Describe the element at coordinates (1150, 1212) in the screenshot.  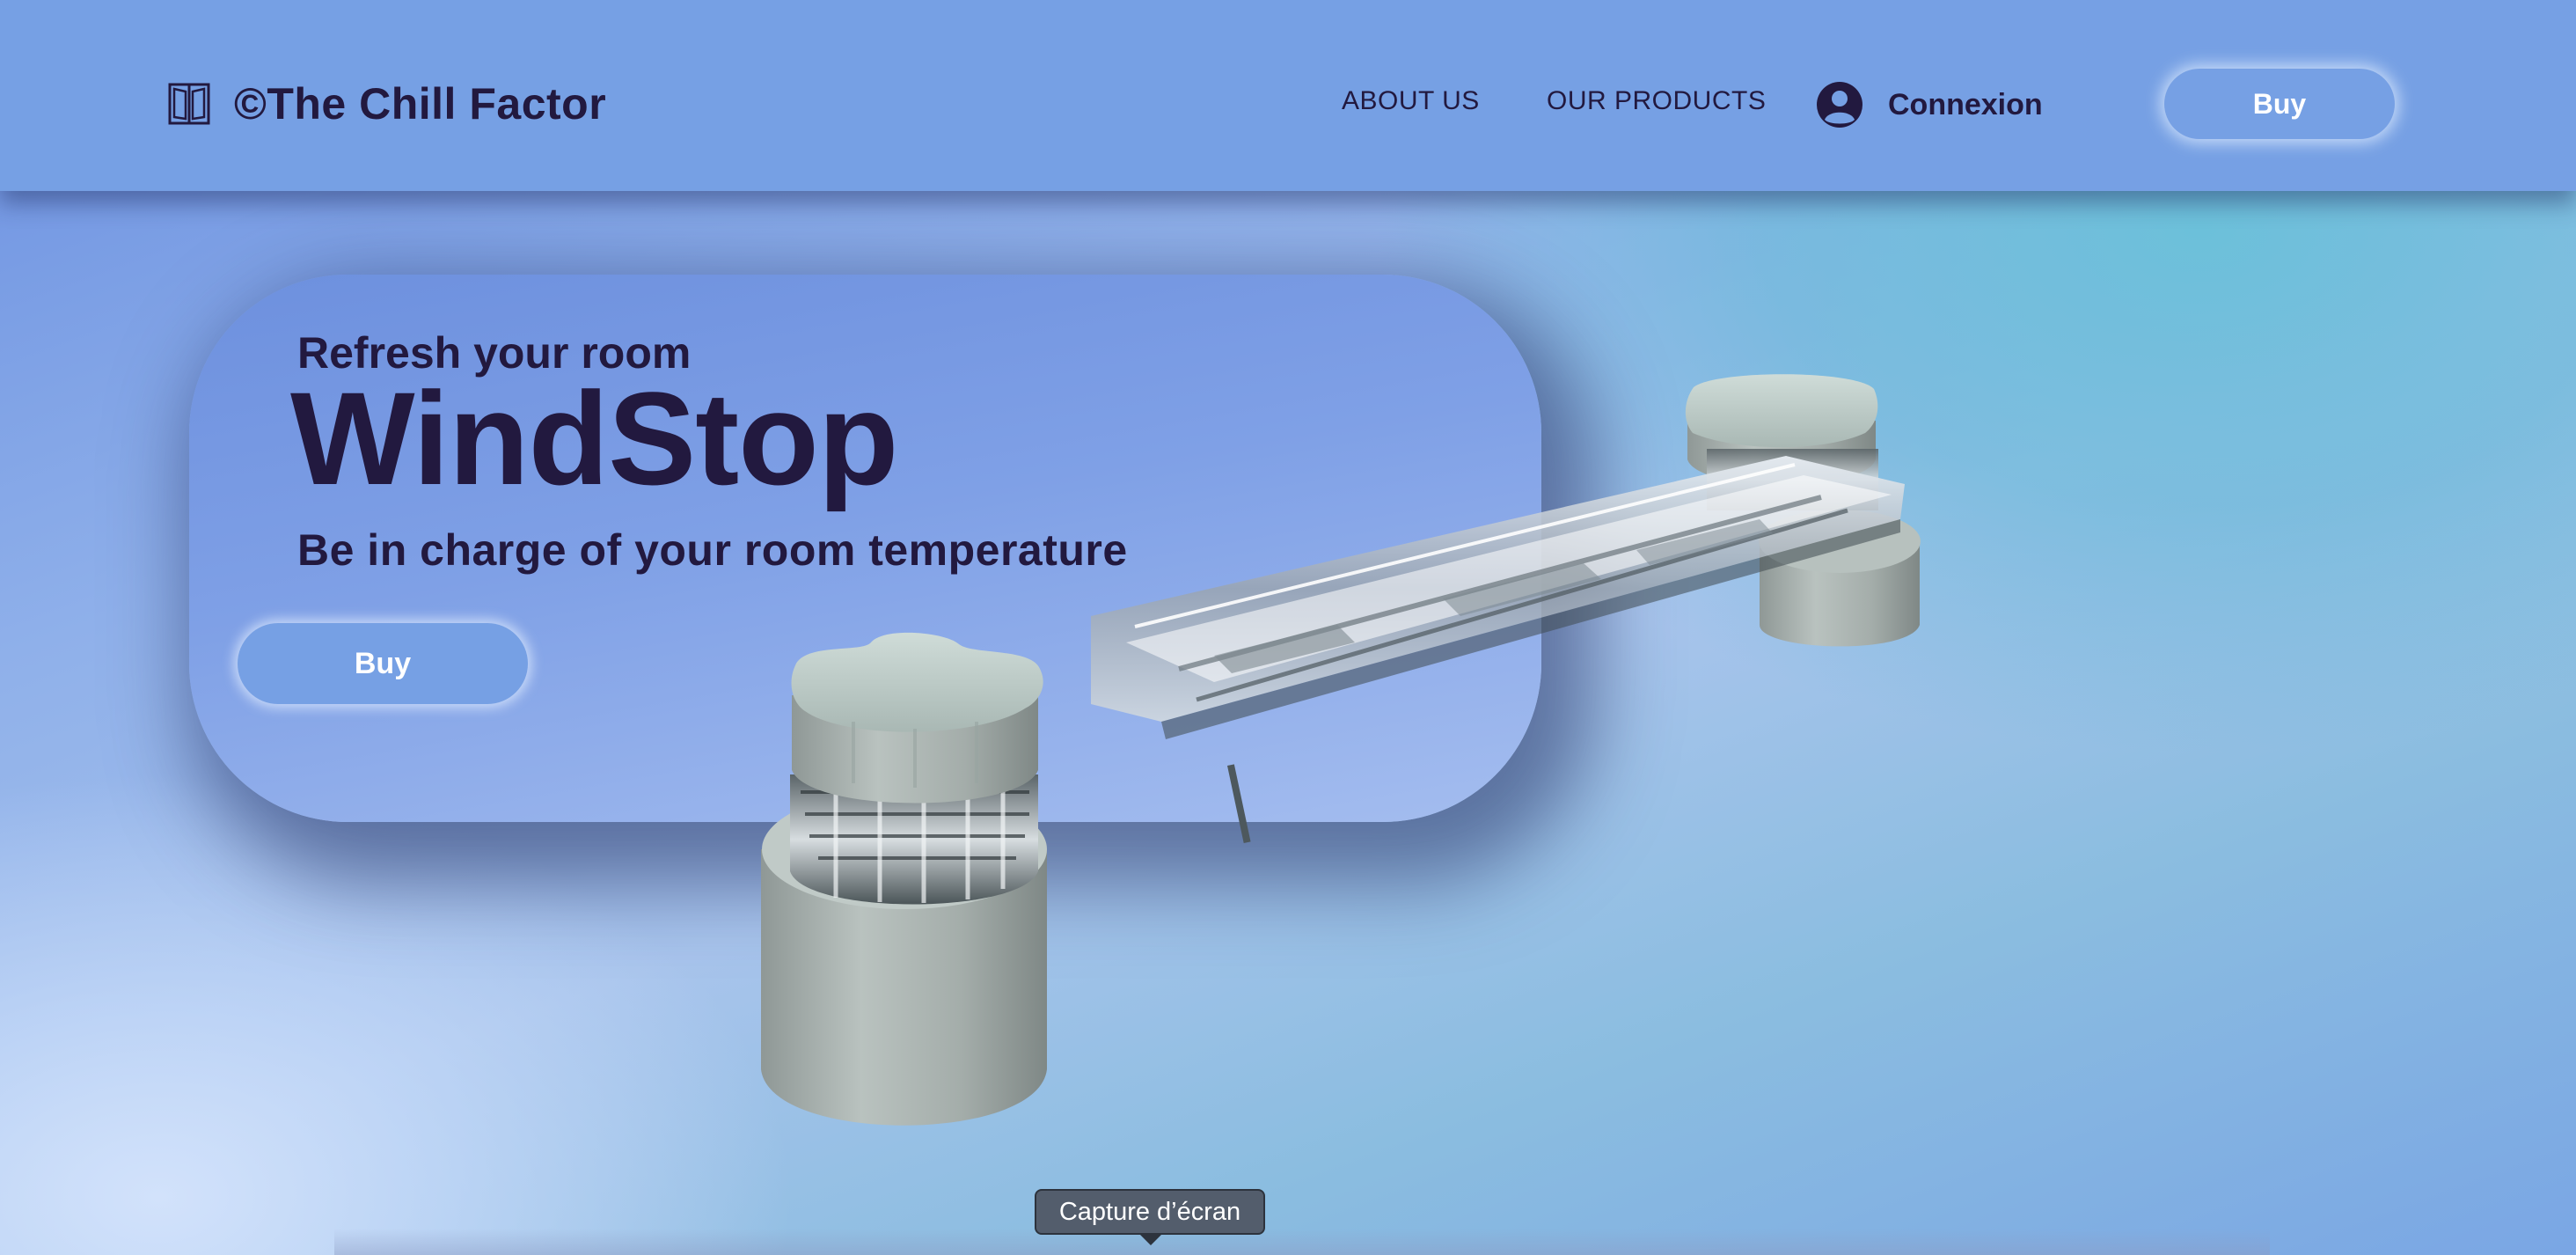
I see `screenshot-tooltip: Capture d’écran` at that location.